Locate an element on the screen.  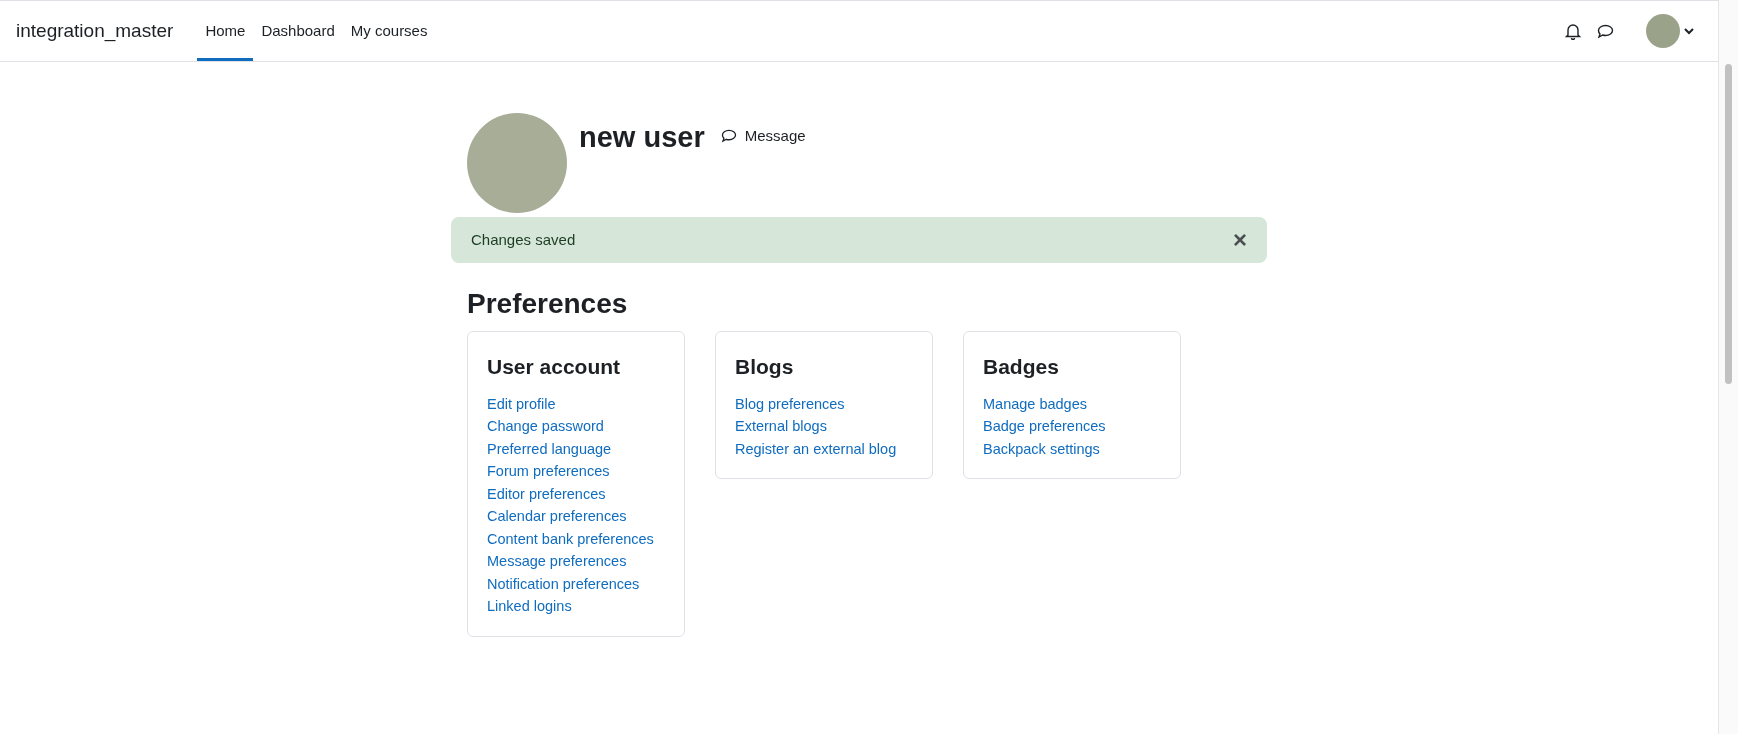
preference-link: Badge preferences is located at coordinates (1072, 426).